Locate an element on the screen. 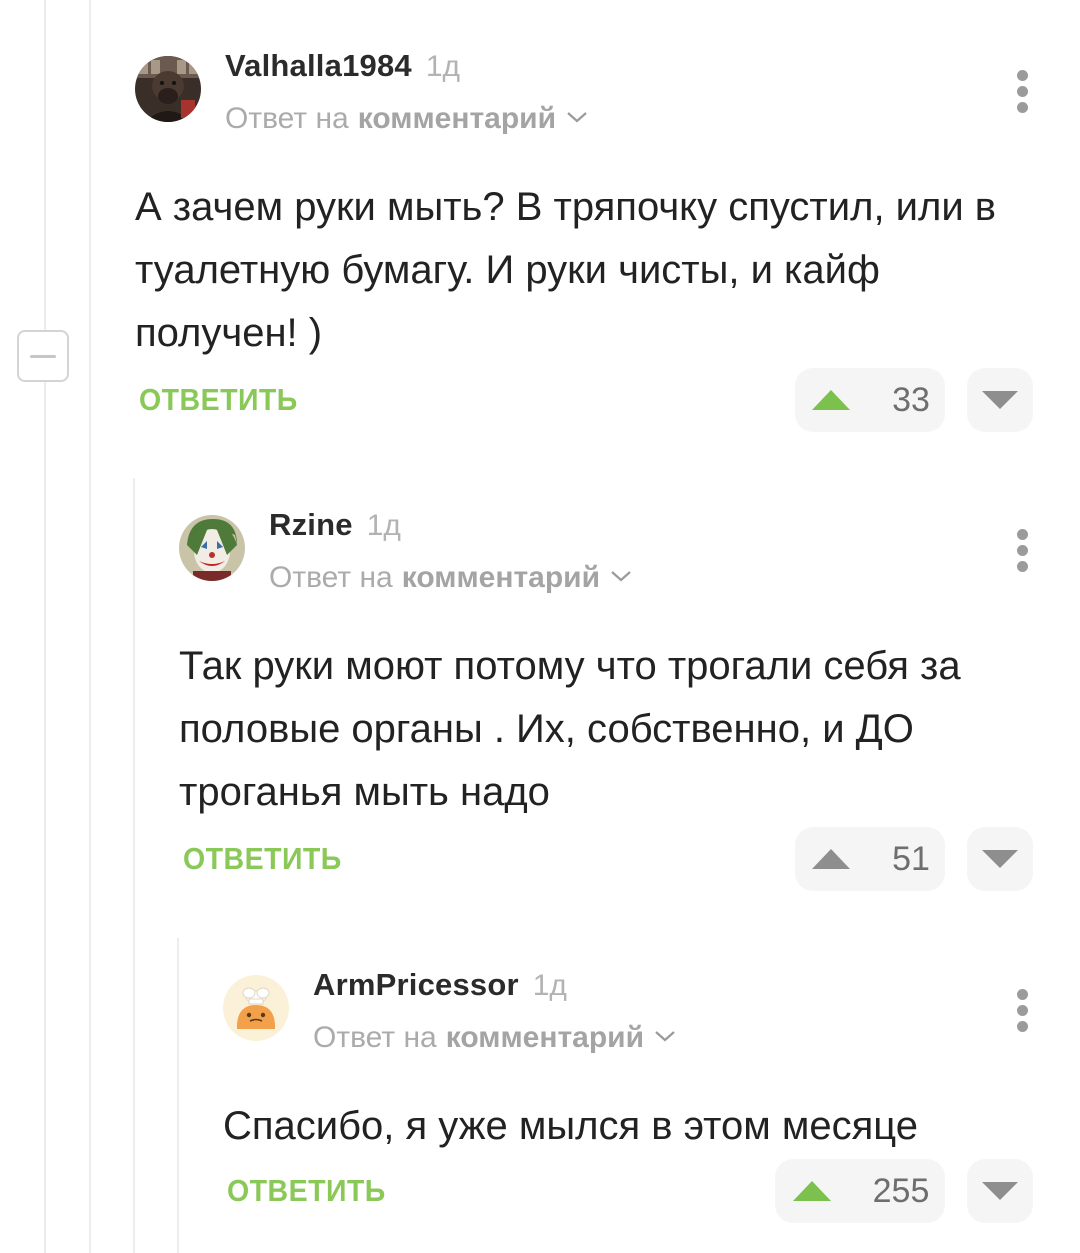 This screenshot has width=1080, height=1253. minus-icon is located at coordinates (43, 356).